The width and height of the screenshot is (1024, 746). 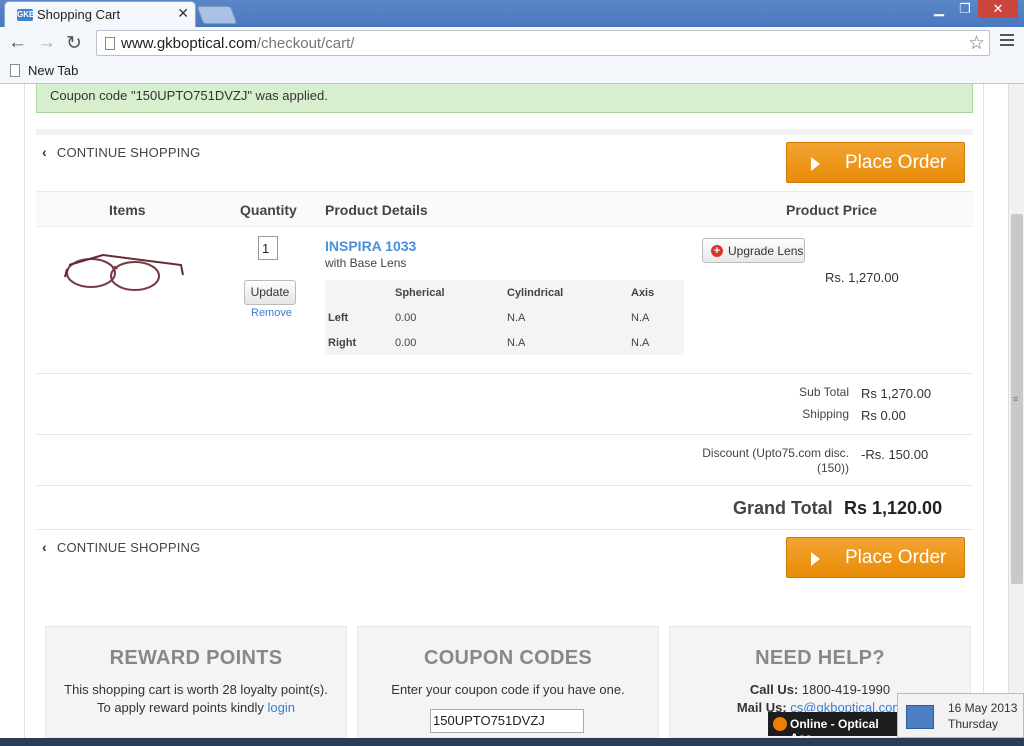 I want to click on reload-icon: ↻, so click(x=74, y=43).